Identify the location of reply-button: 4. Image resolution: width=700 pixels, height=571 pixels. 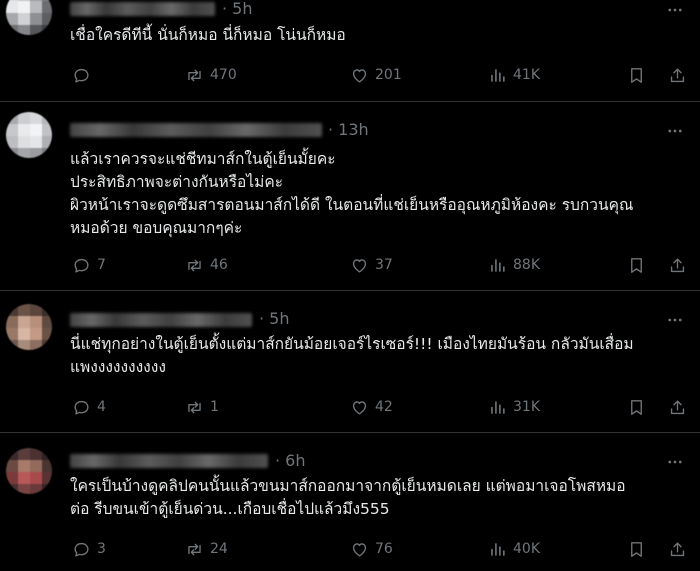
(89, 407).